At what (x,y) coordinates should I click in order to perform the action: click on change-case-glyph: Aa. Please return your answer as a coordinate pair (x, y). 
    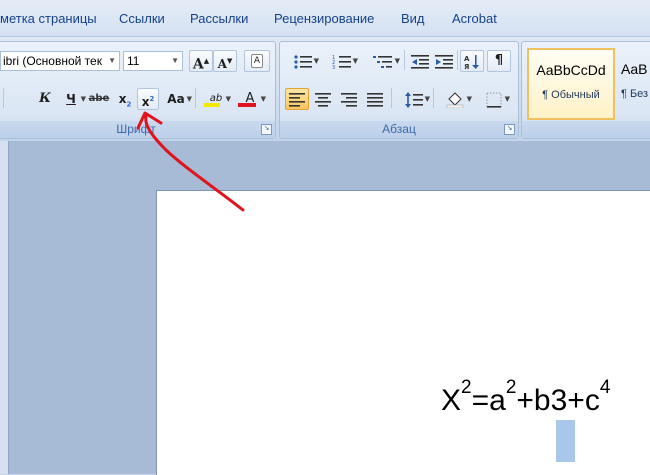
    Looking at the image, I should click on (176, 99).